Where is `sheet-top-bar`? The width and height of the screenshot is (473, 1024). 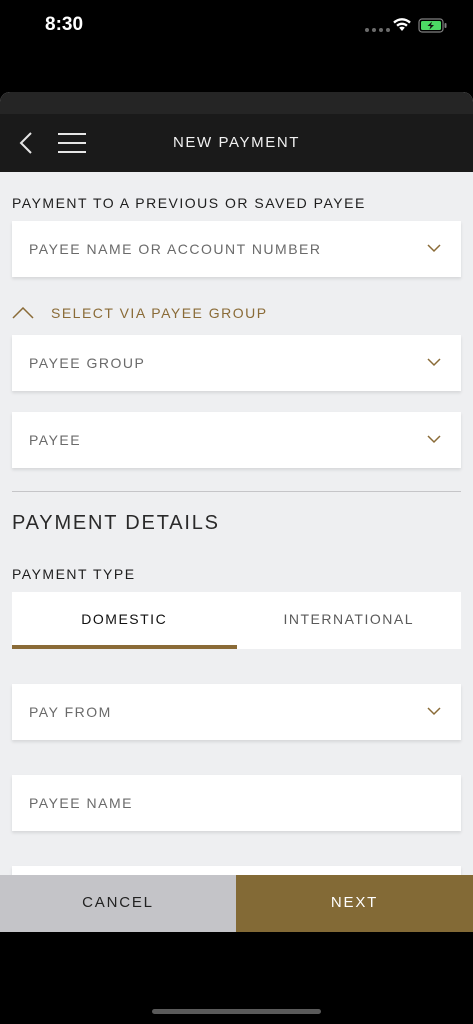
sheet-top-bar is located at coordinates (236, 103).